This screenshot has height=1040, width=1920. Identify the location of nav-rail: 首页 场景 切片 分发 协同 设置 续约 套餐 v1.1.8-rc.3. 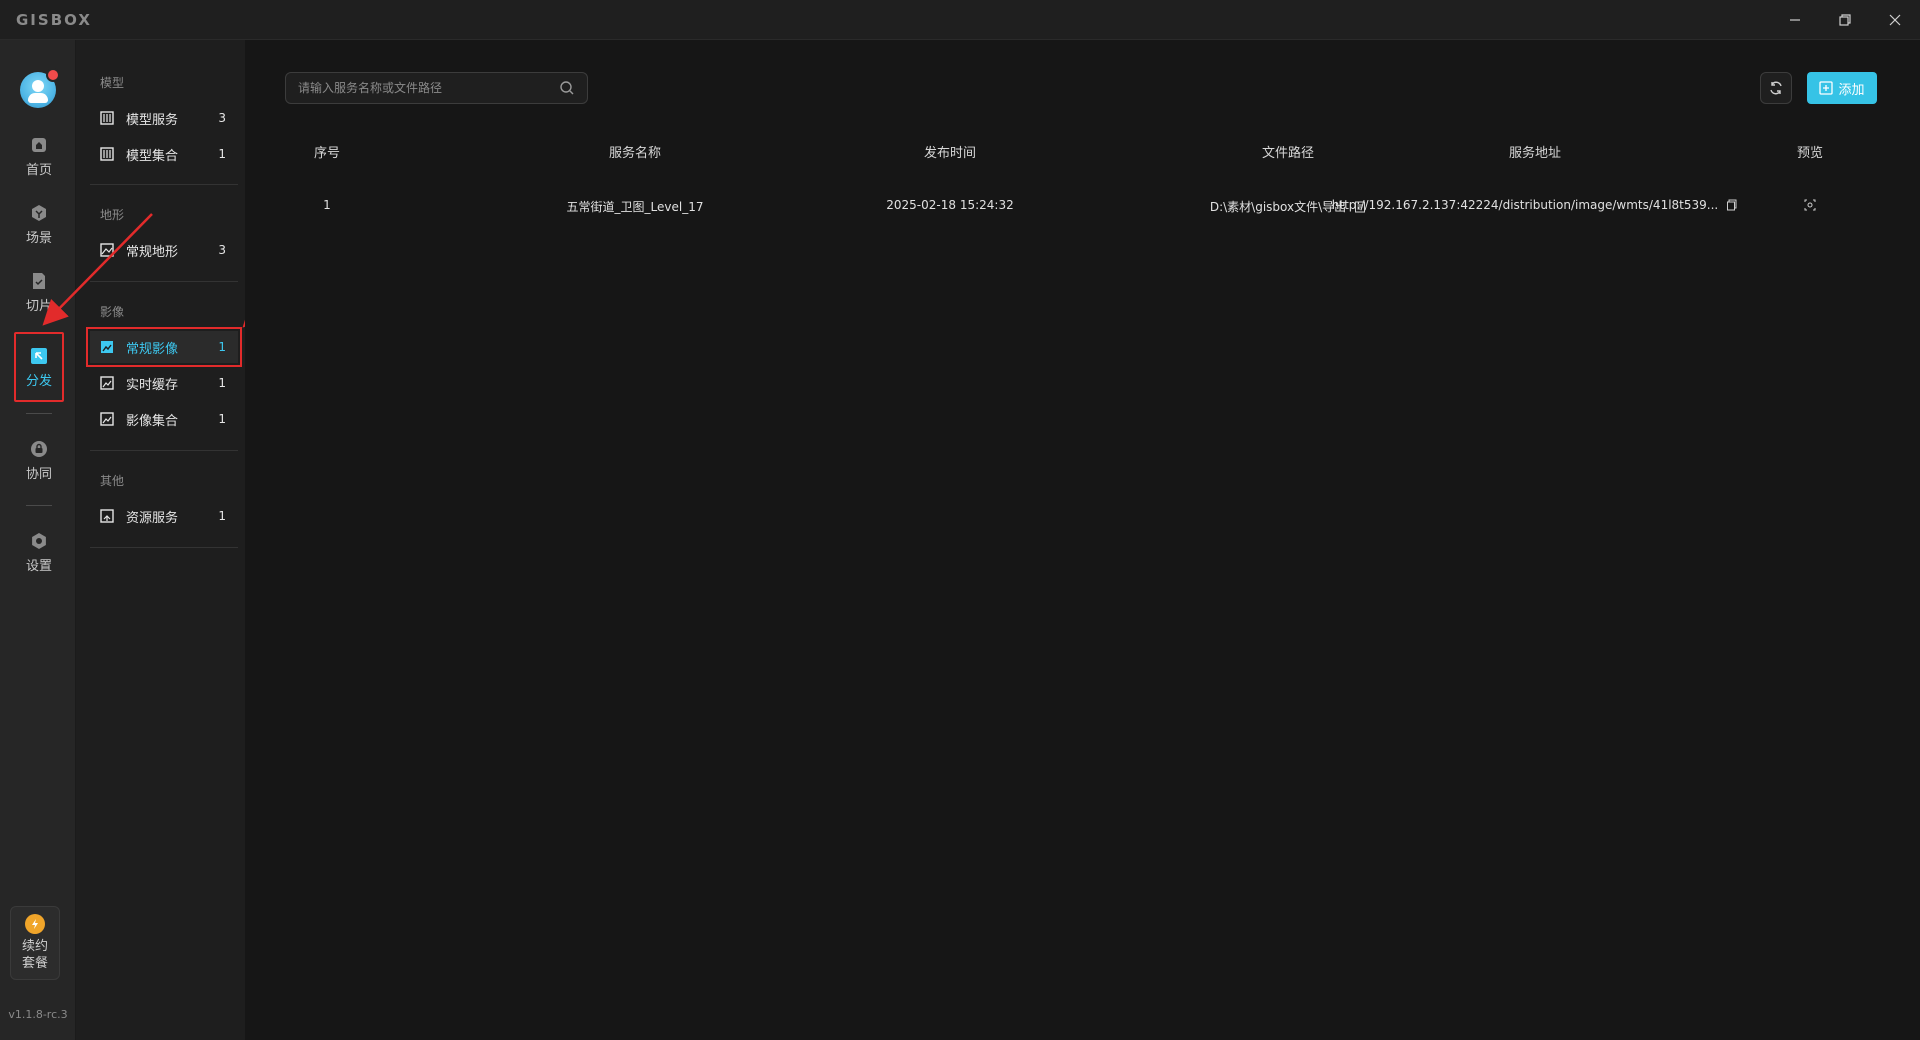
(38, 540).